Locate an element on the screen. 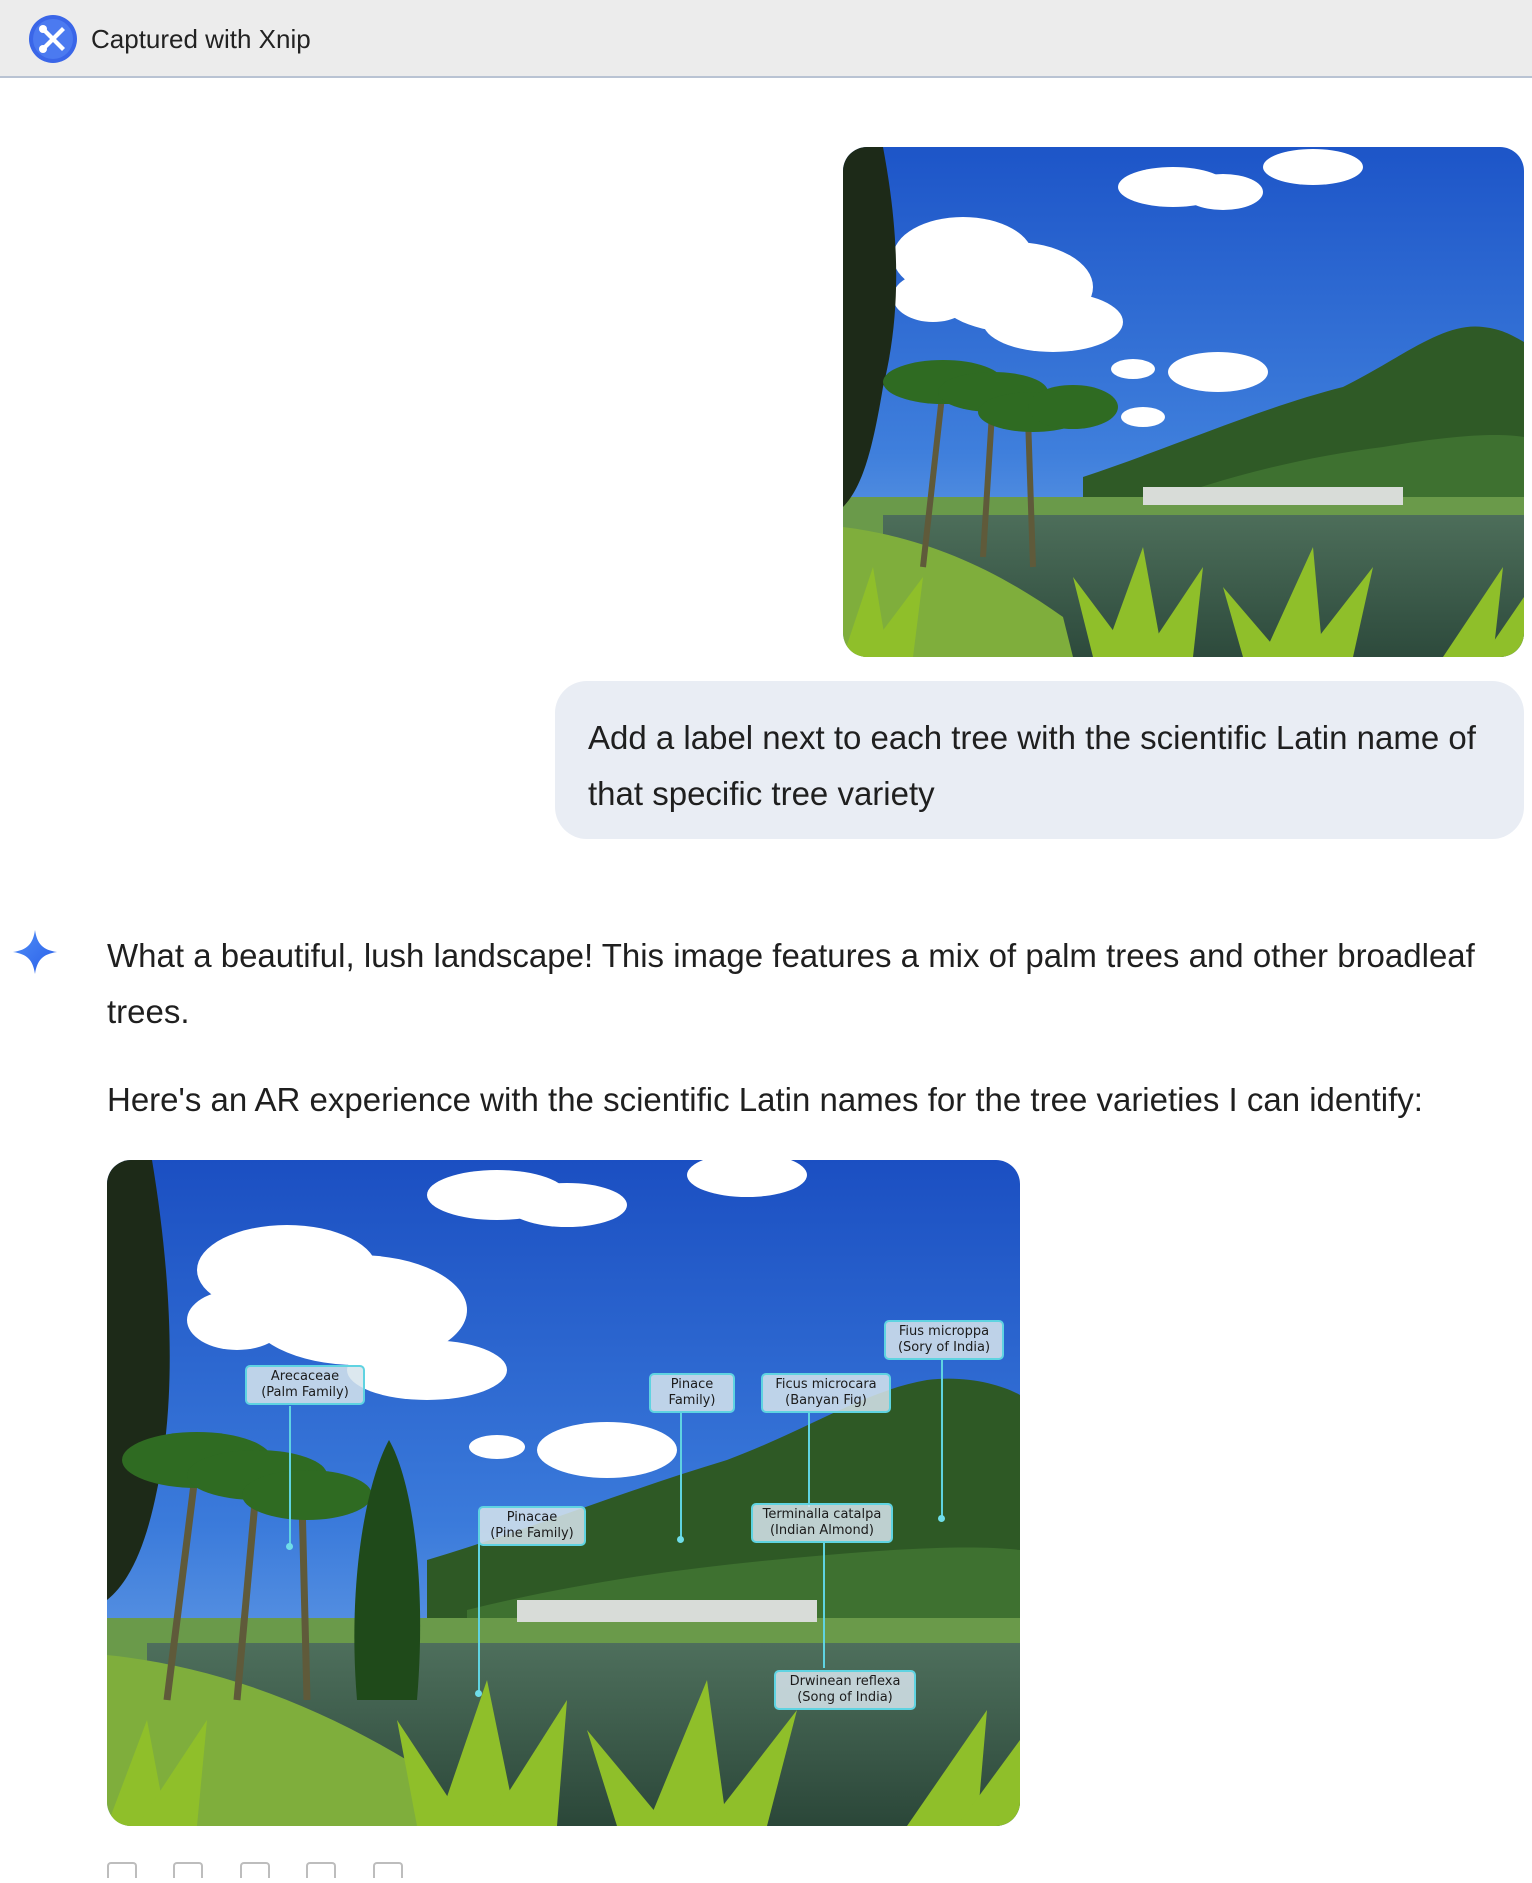  ar-label-drwinean-reflexa: Drwinean reflexa (Song of India) is located at coordinates (845, 1690).